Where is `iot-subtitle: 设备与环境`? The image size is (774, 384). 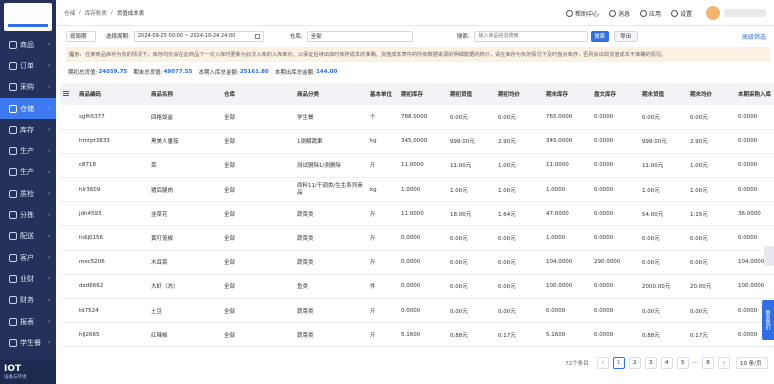 iot-subtitle: 设备与环境 is located at coordinates (15, 377).